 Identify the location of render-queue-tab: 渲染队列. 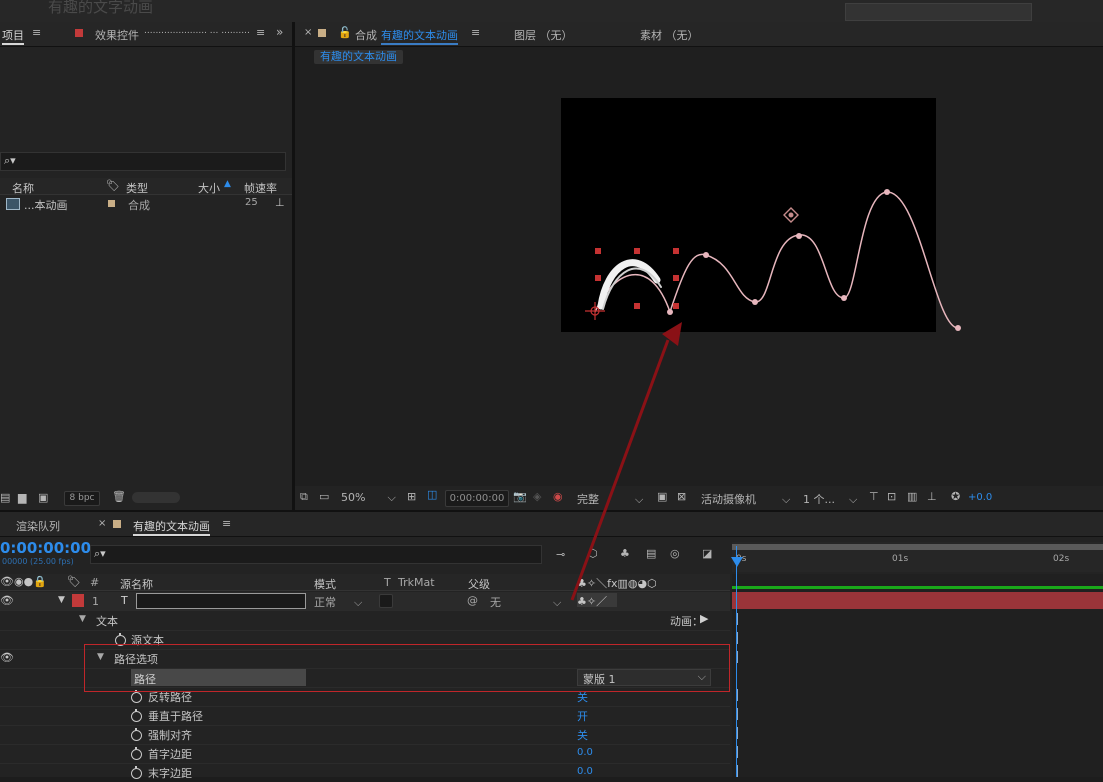
(38, 526).